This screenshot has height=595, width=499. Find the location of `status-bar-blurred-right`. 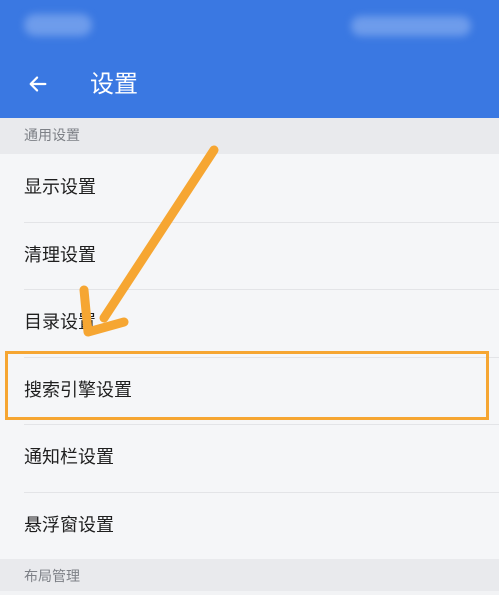

status-bar-blurred-right is located at coordinates (411, 26).